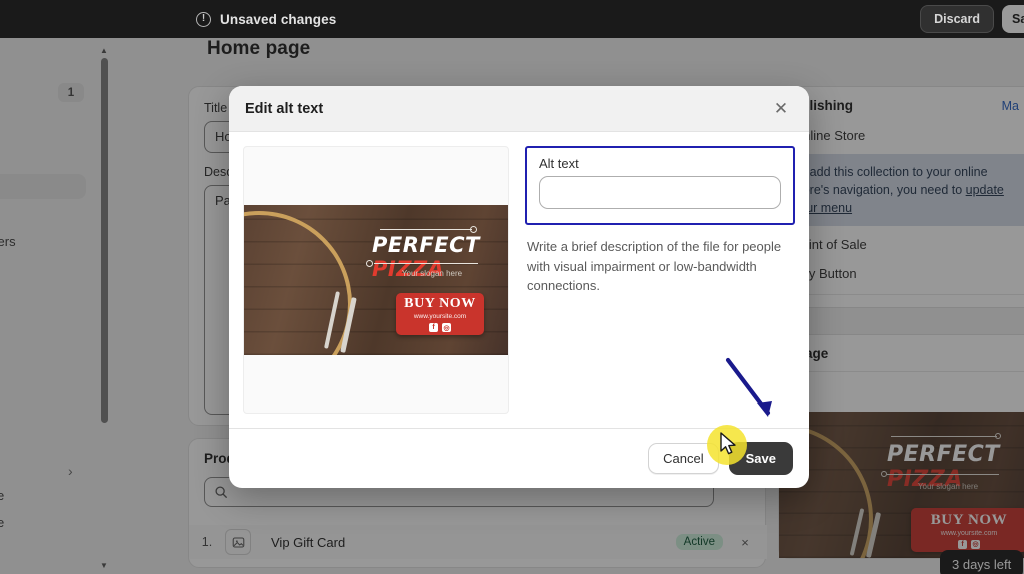  Describe the element at coordinates (781, 109) in the screenshot. I see `close-icon: ✕` at that location.